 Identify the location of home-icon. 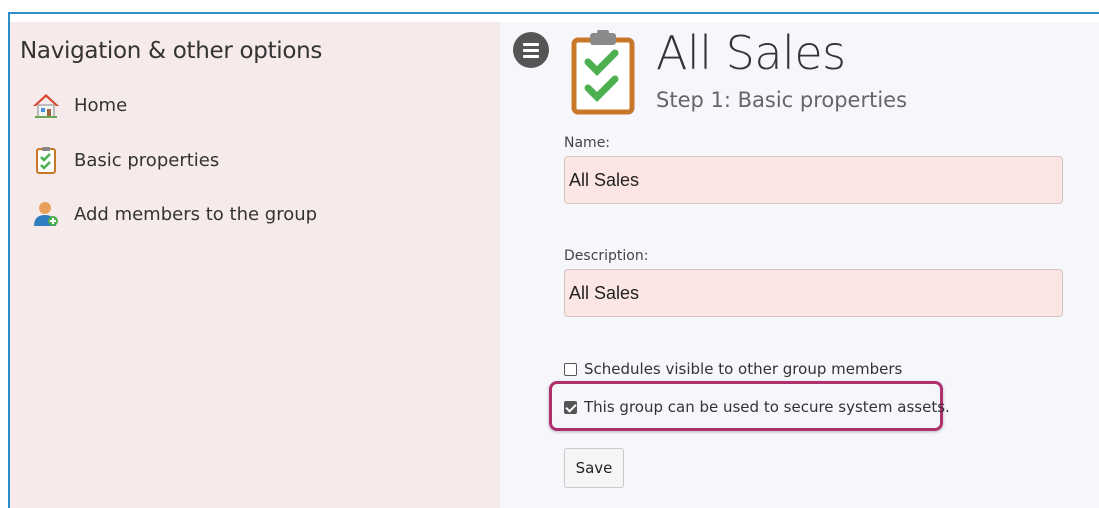
(46, 105).